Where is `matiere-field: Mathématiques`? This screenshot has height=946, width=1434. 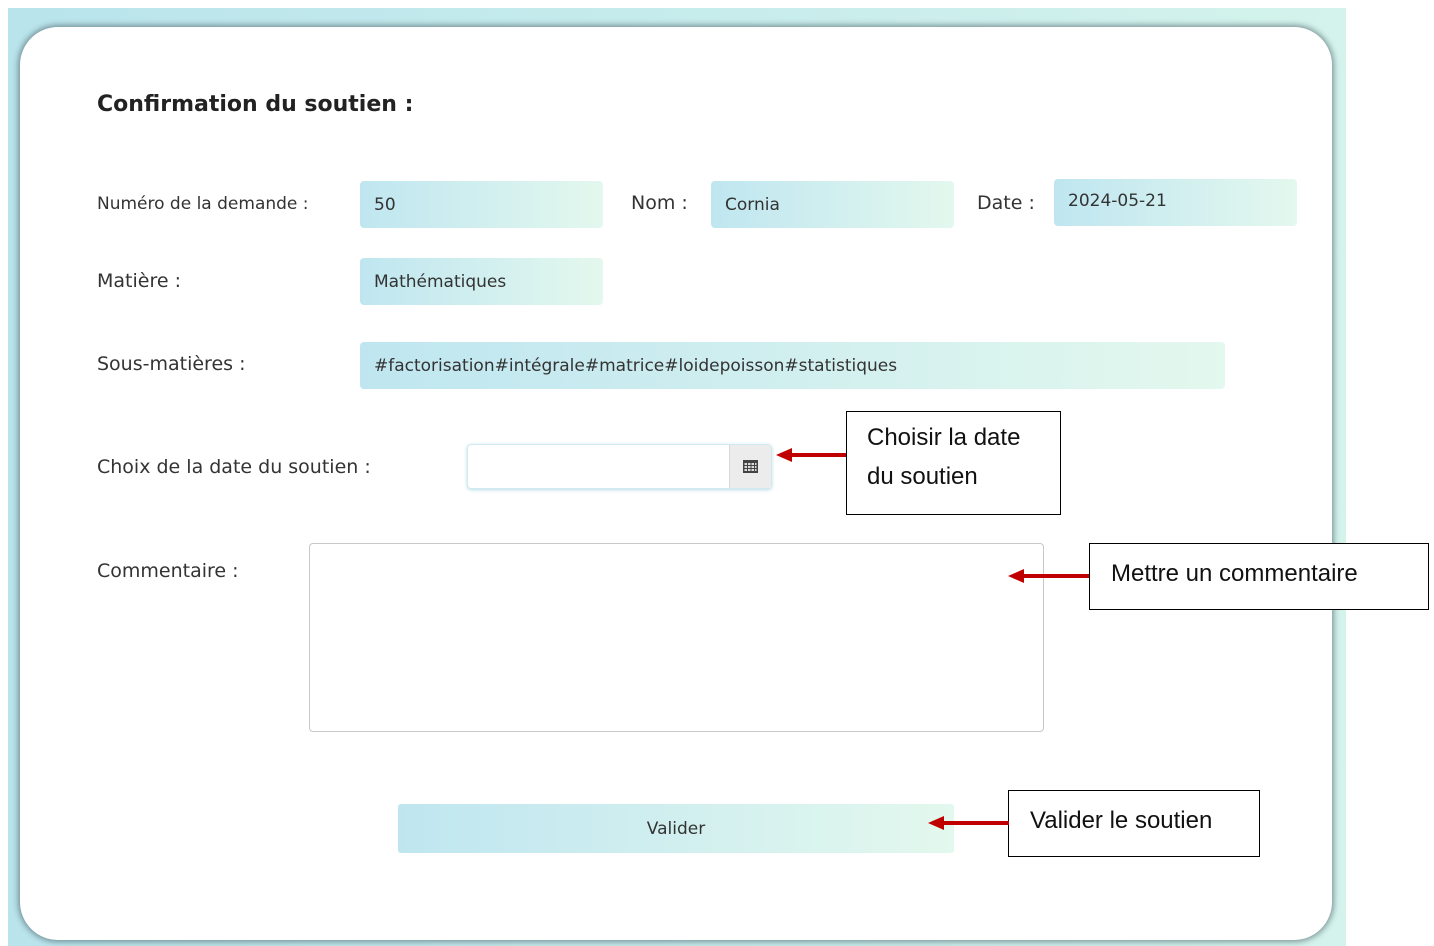 matiere-field: Mathématiques is located at coordinates (481, 281).